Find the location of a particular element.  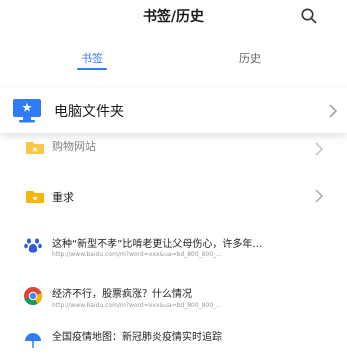

header-bar: 书签/历史 is located at coordinates (173, 17).